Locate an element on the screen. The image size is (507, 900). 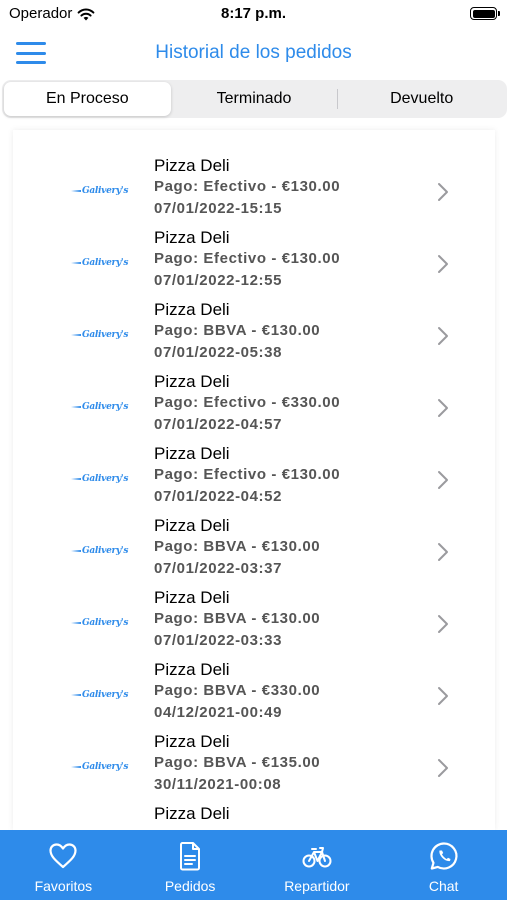
order-date: 07/01/2022-05:38 is located at coordinates (218, 352).